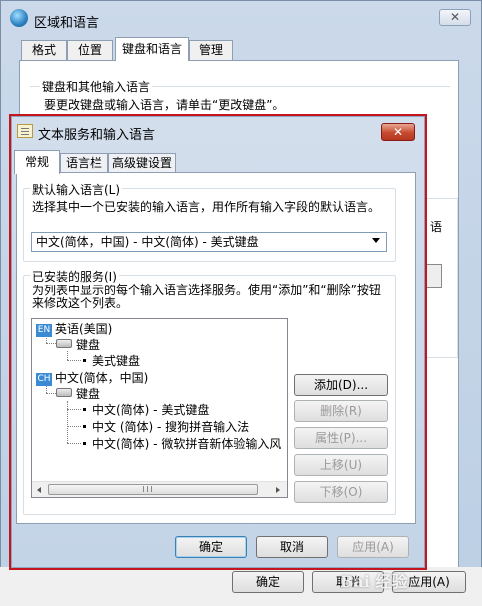  I want to click on bg-side-text: 语, so click(436, 227).